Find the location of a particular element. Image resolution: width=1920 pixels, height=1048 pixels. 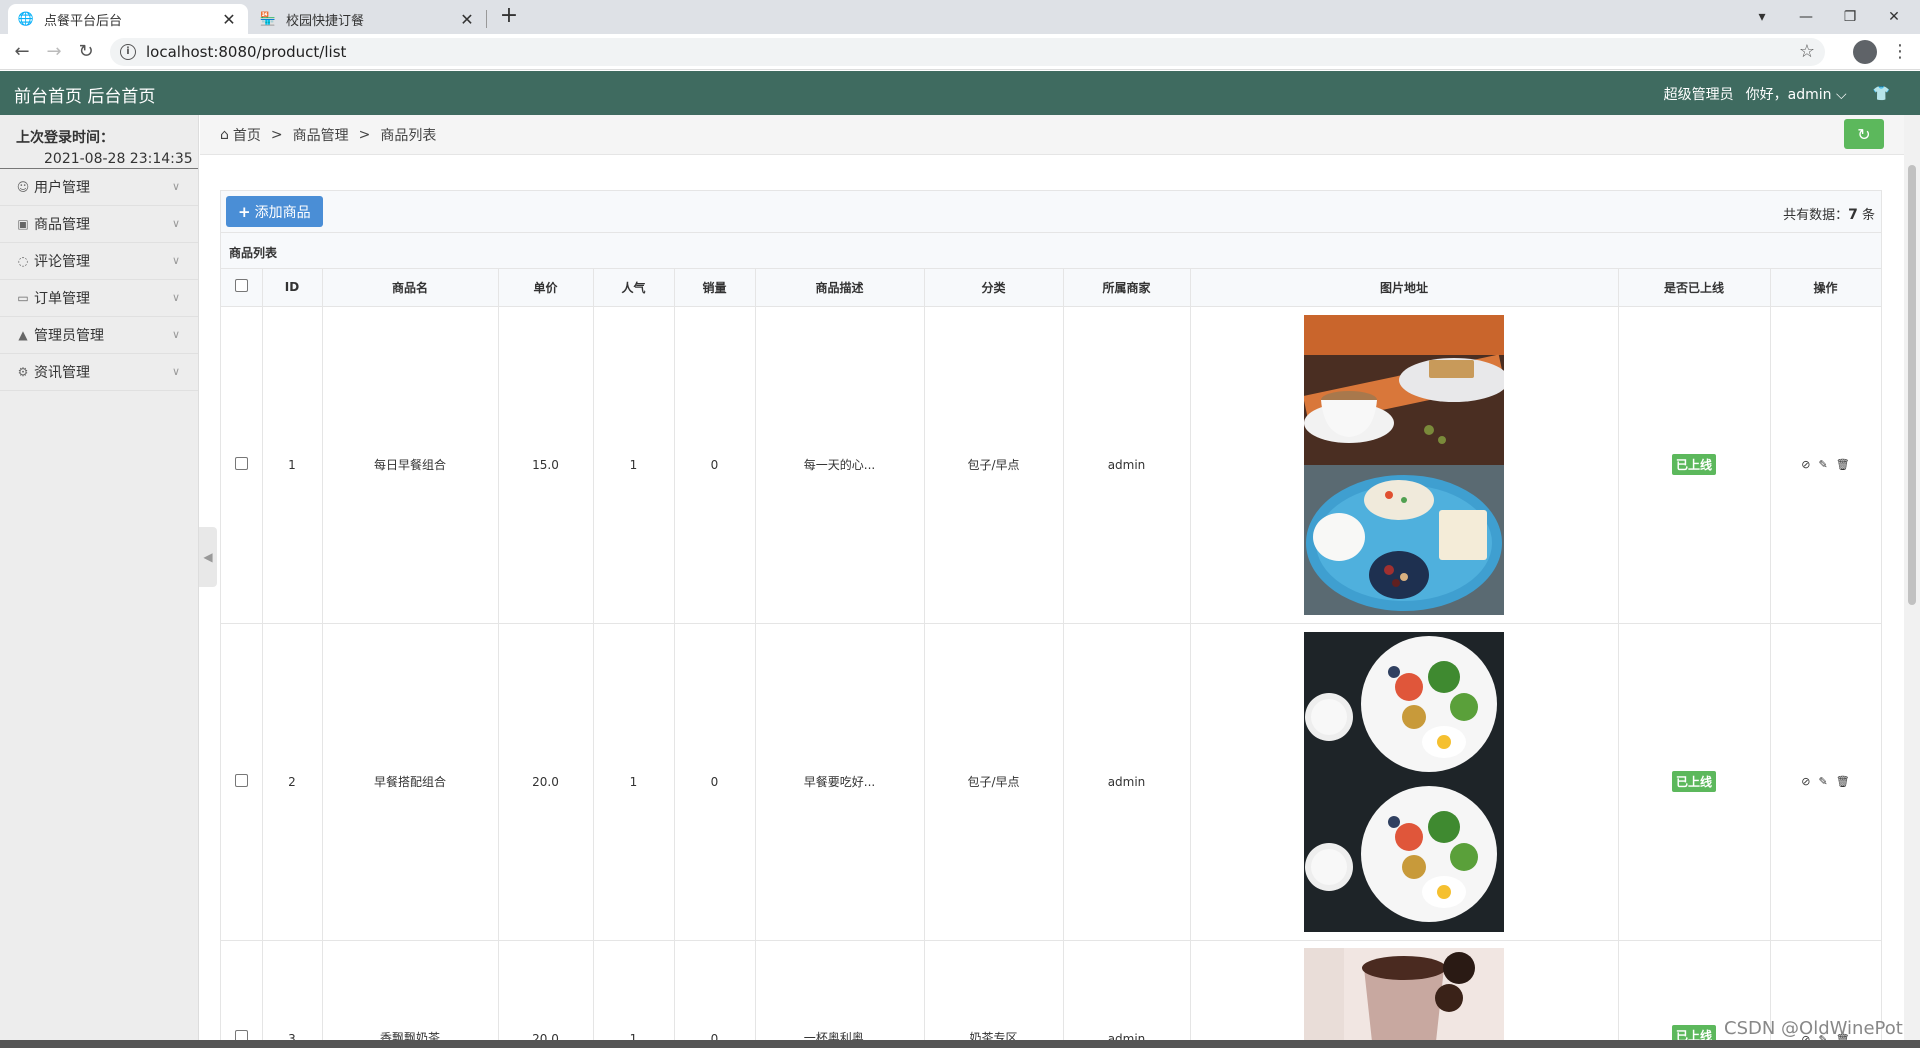

url-input: i localhost:8080/product/list ☆ is located at coordinates (967, 52).